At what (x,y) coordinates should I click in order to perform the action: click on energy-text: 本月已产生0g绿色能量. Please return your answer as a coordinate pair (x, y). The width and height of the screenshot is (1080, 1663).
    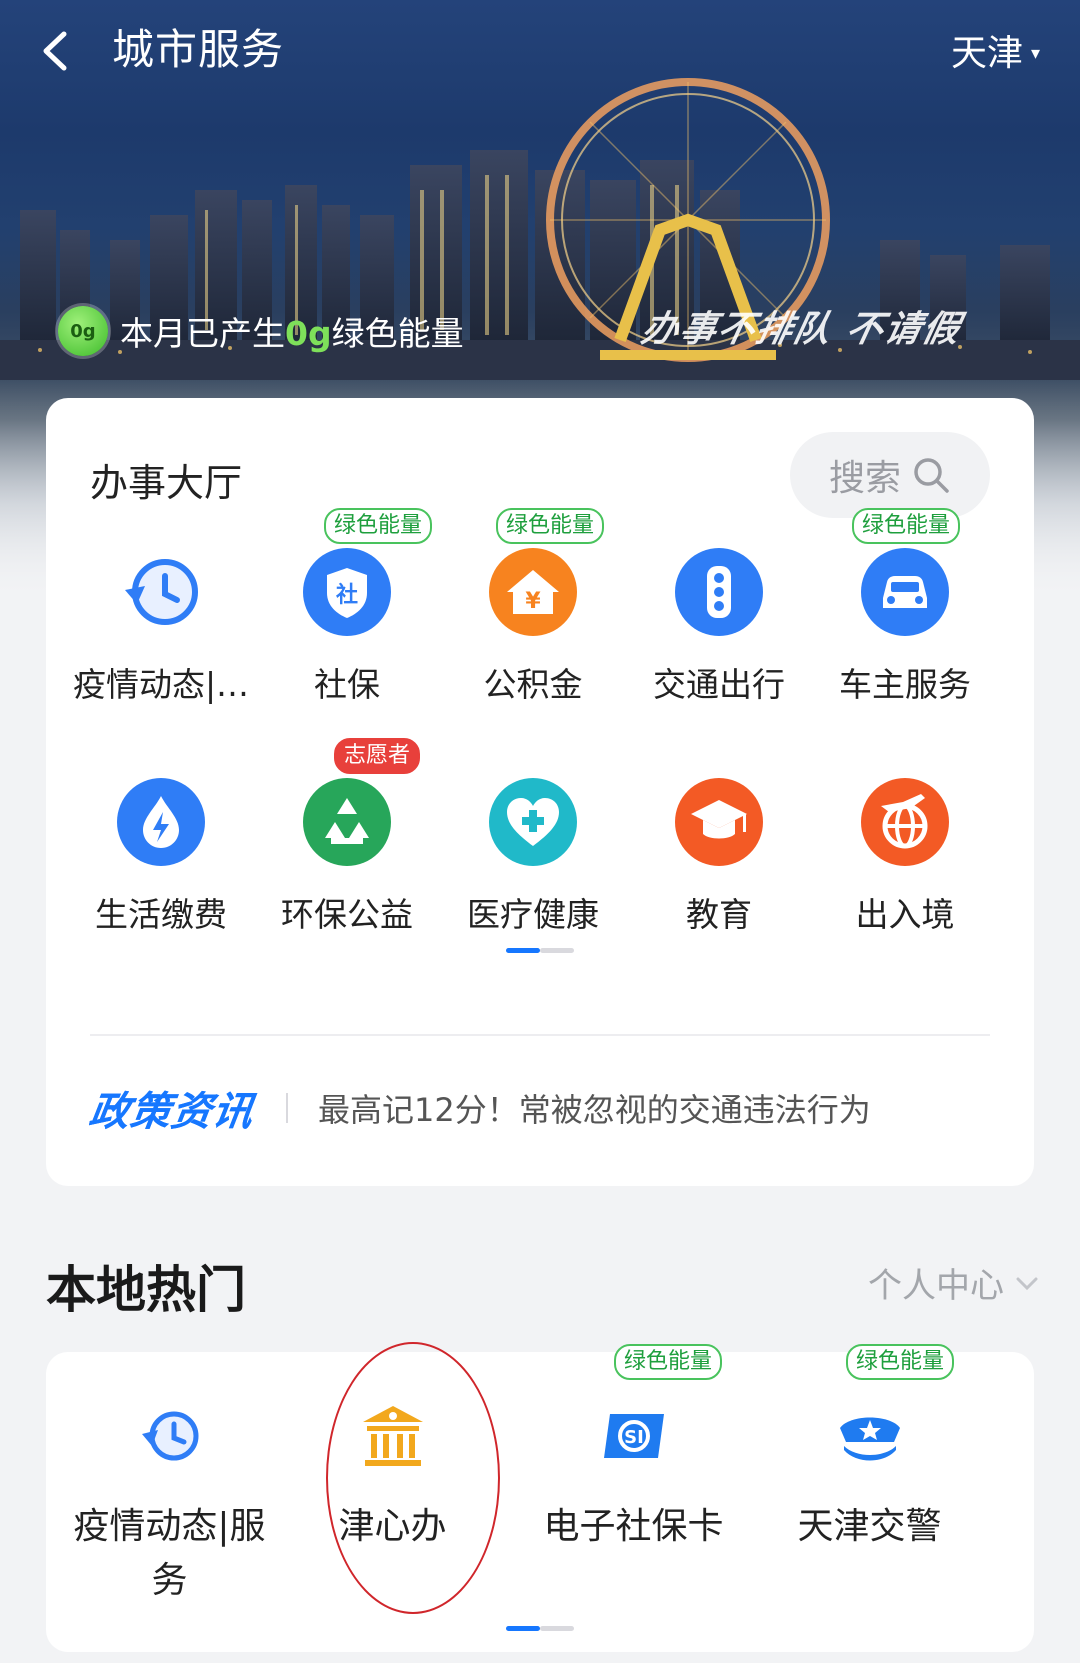
    Looking at the image, I should click on (292, 331).